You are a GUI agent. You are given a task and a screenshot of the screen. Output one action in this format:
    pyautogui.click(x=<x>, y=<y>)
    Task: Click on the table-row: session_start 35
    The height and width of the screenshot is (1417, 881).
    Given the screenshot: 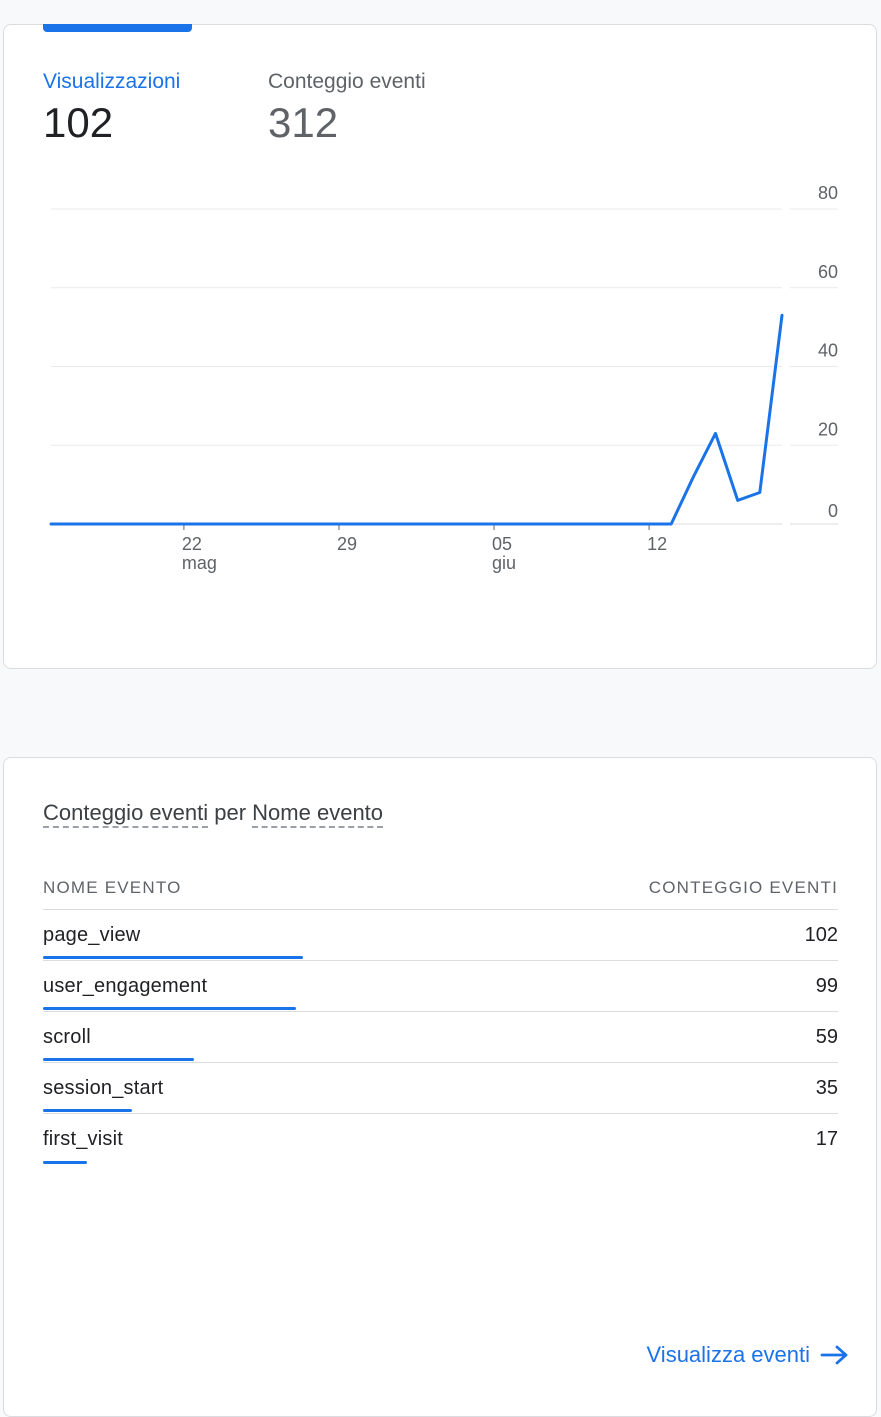 What is the action you would take?
    pyautogui.click(x=440, y=1088)
    